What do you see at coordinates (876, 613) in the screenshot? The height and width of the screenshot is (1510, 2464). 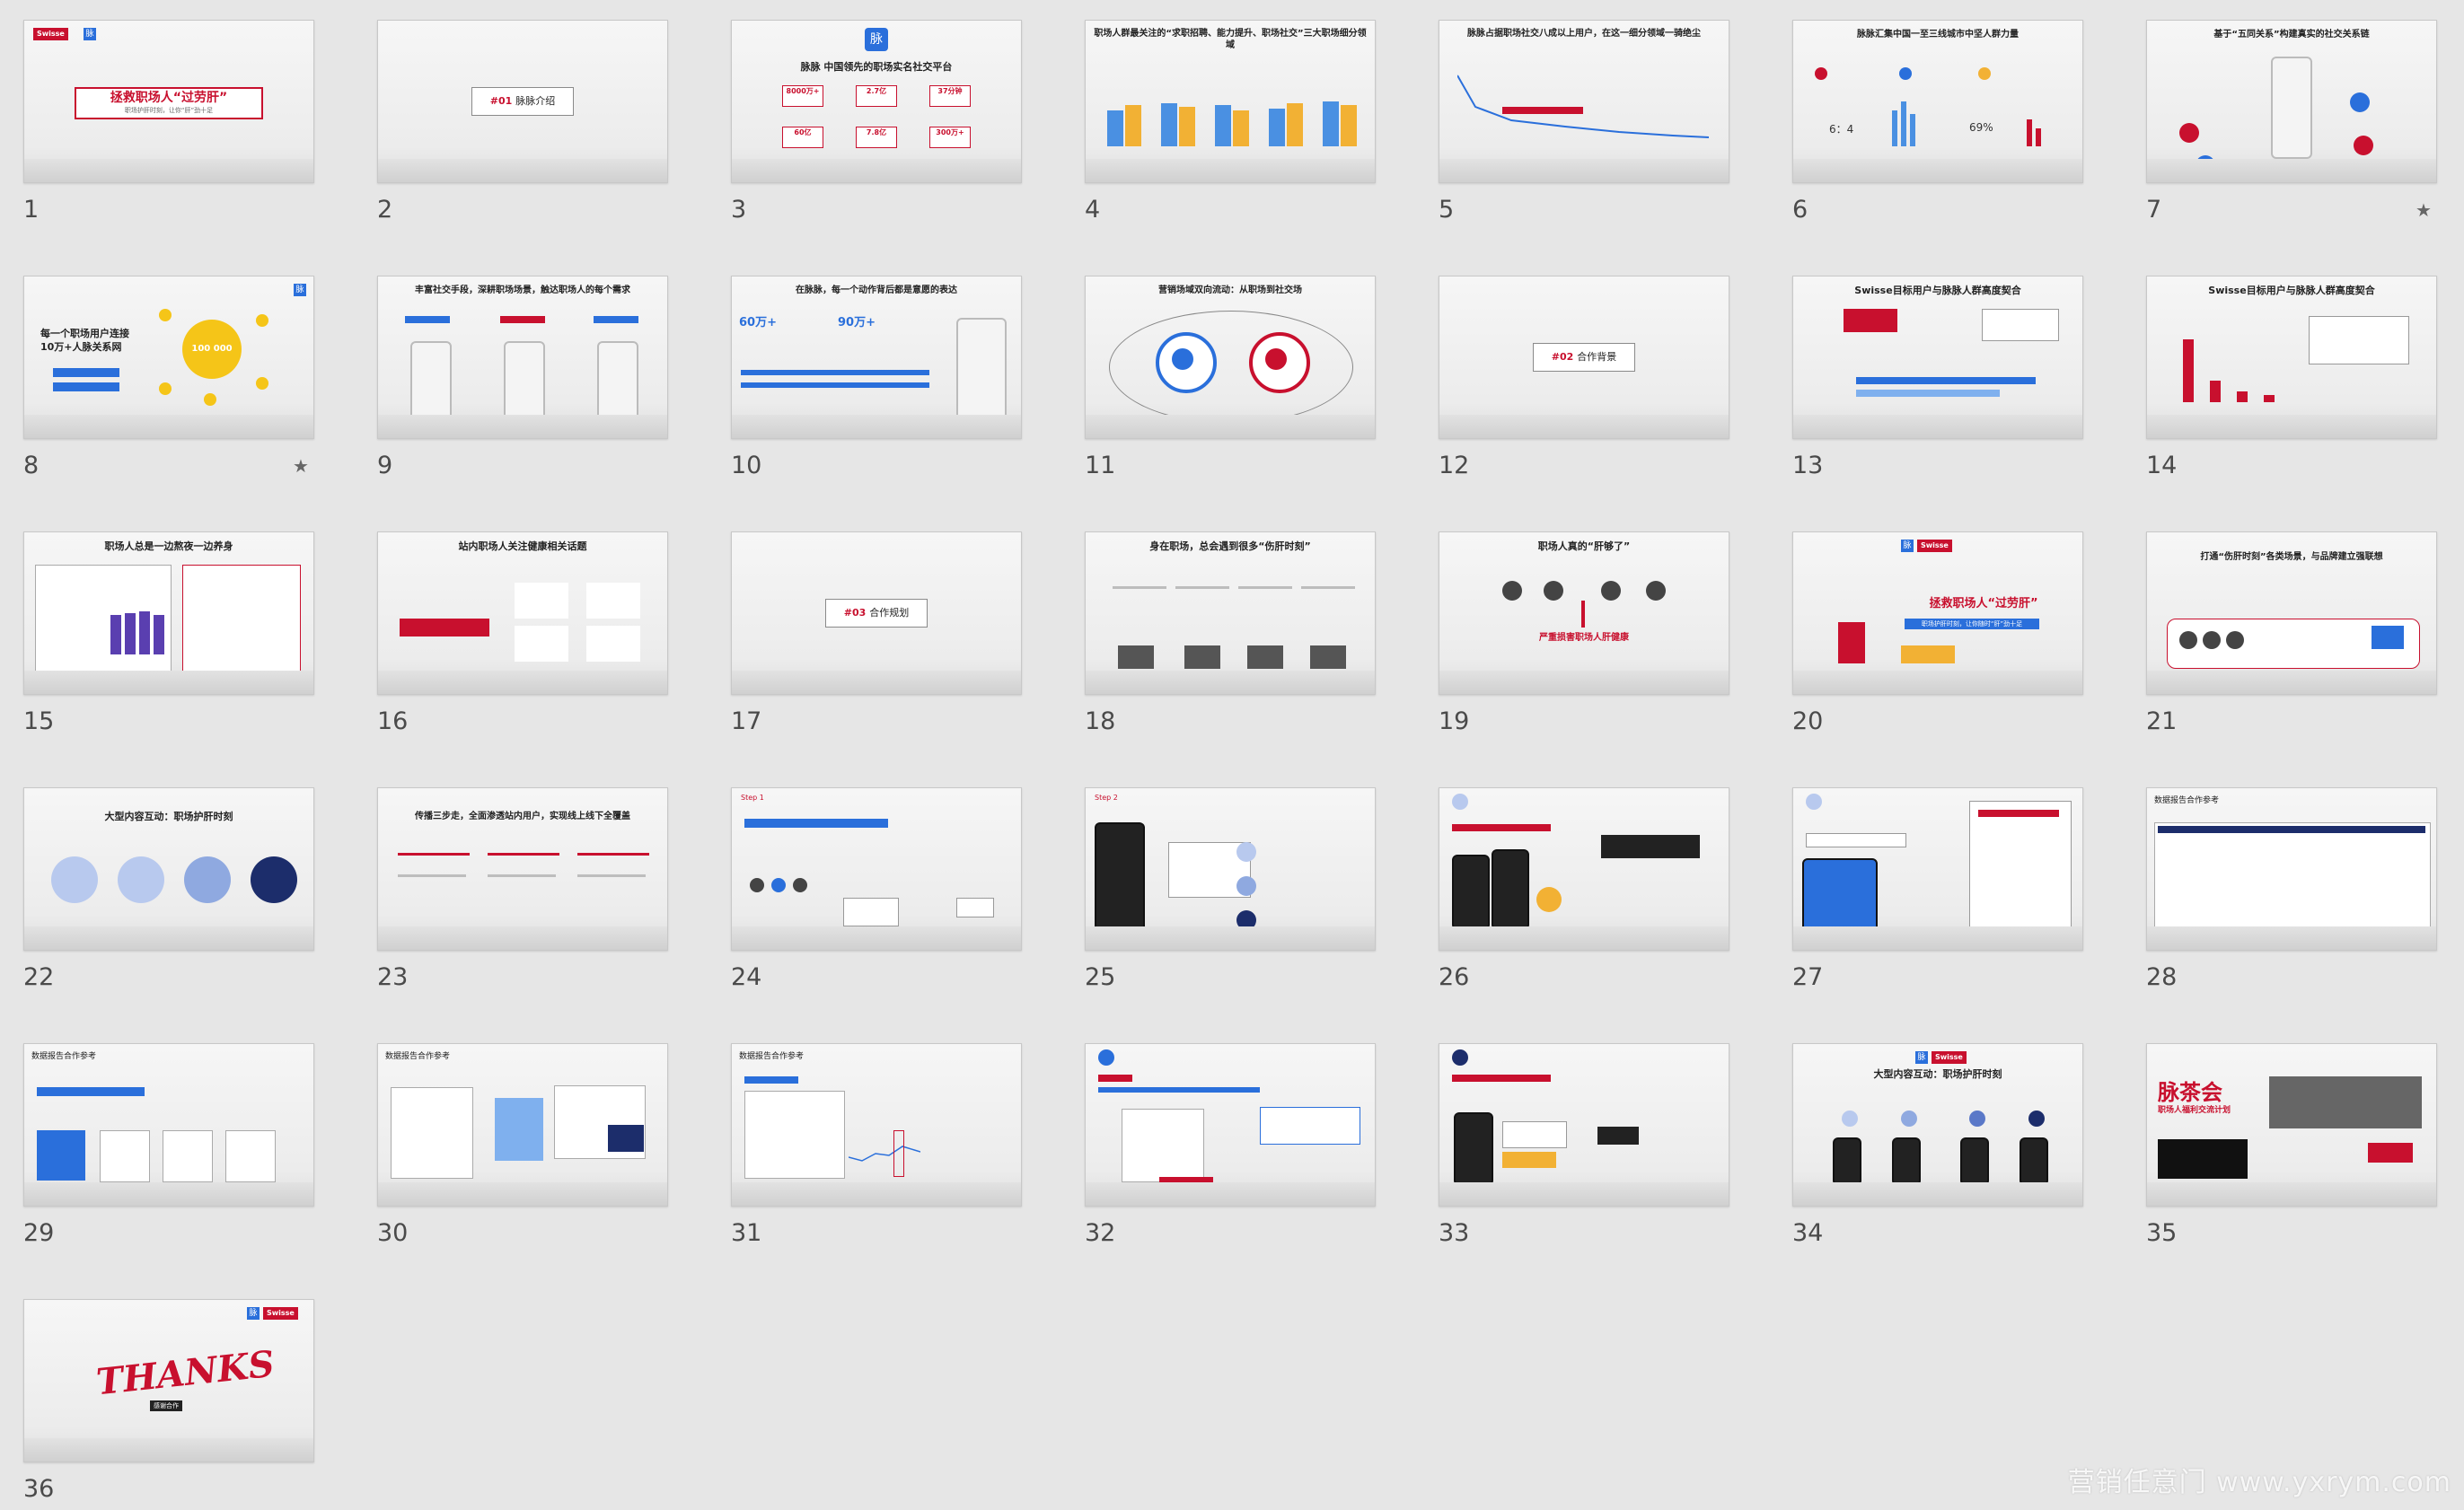 I see `slide-thumbnail: #03 合作规划` at bounding box center [876, 613].